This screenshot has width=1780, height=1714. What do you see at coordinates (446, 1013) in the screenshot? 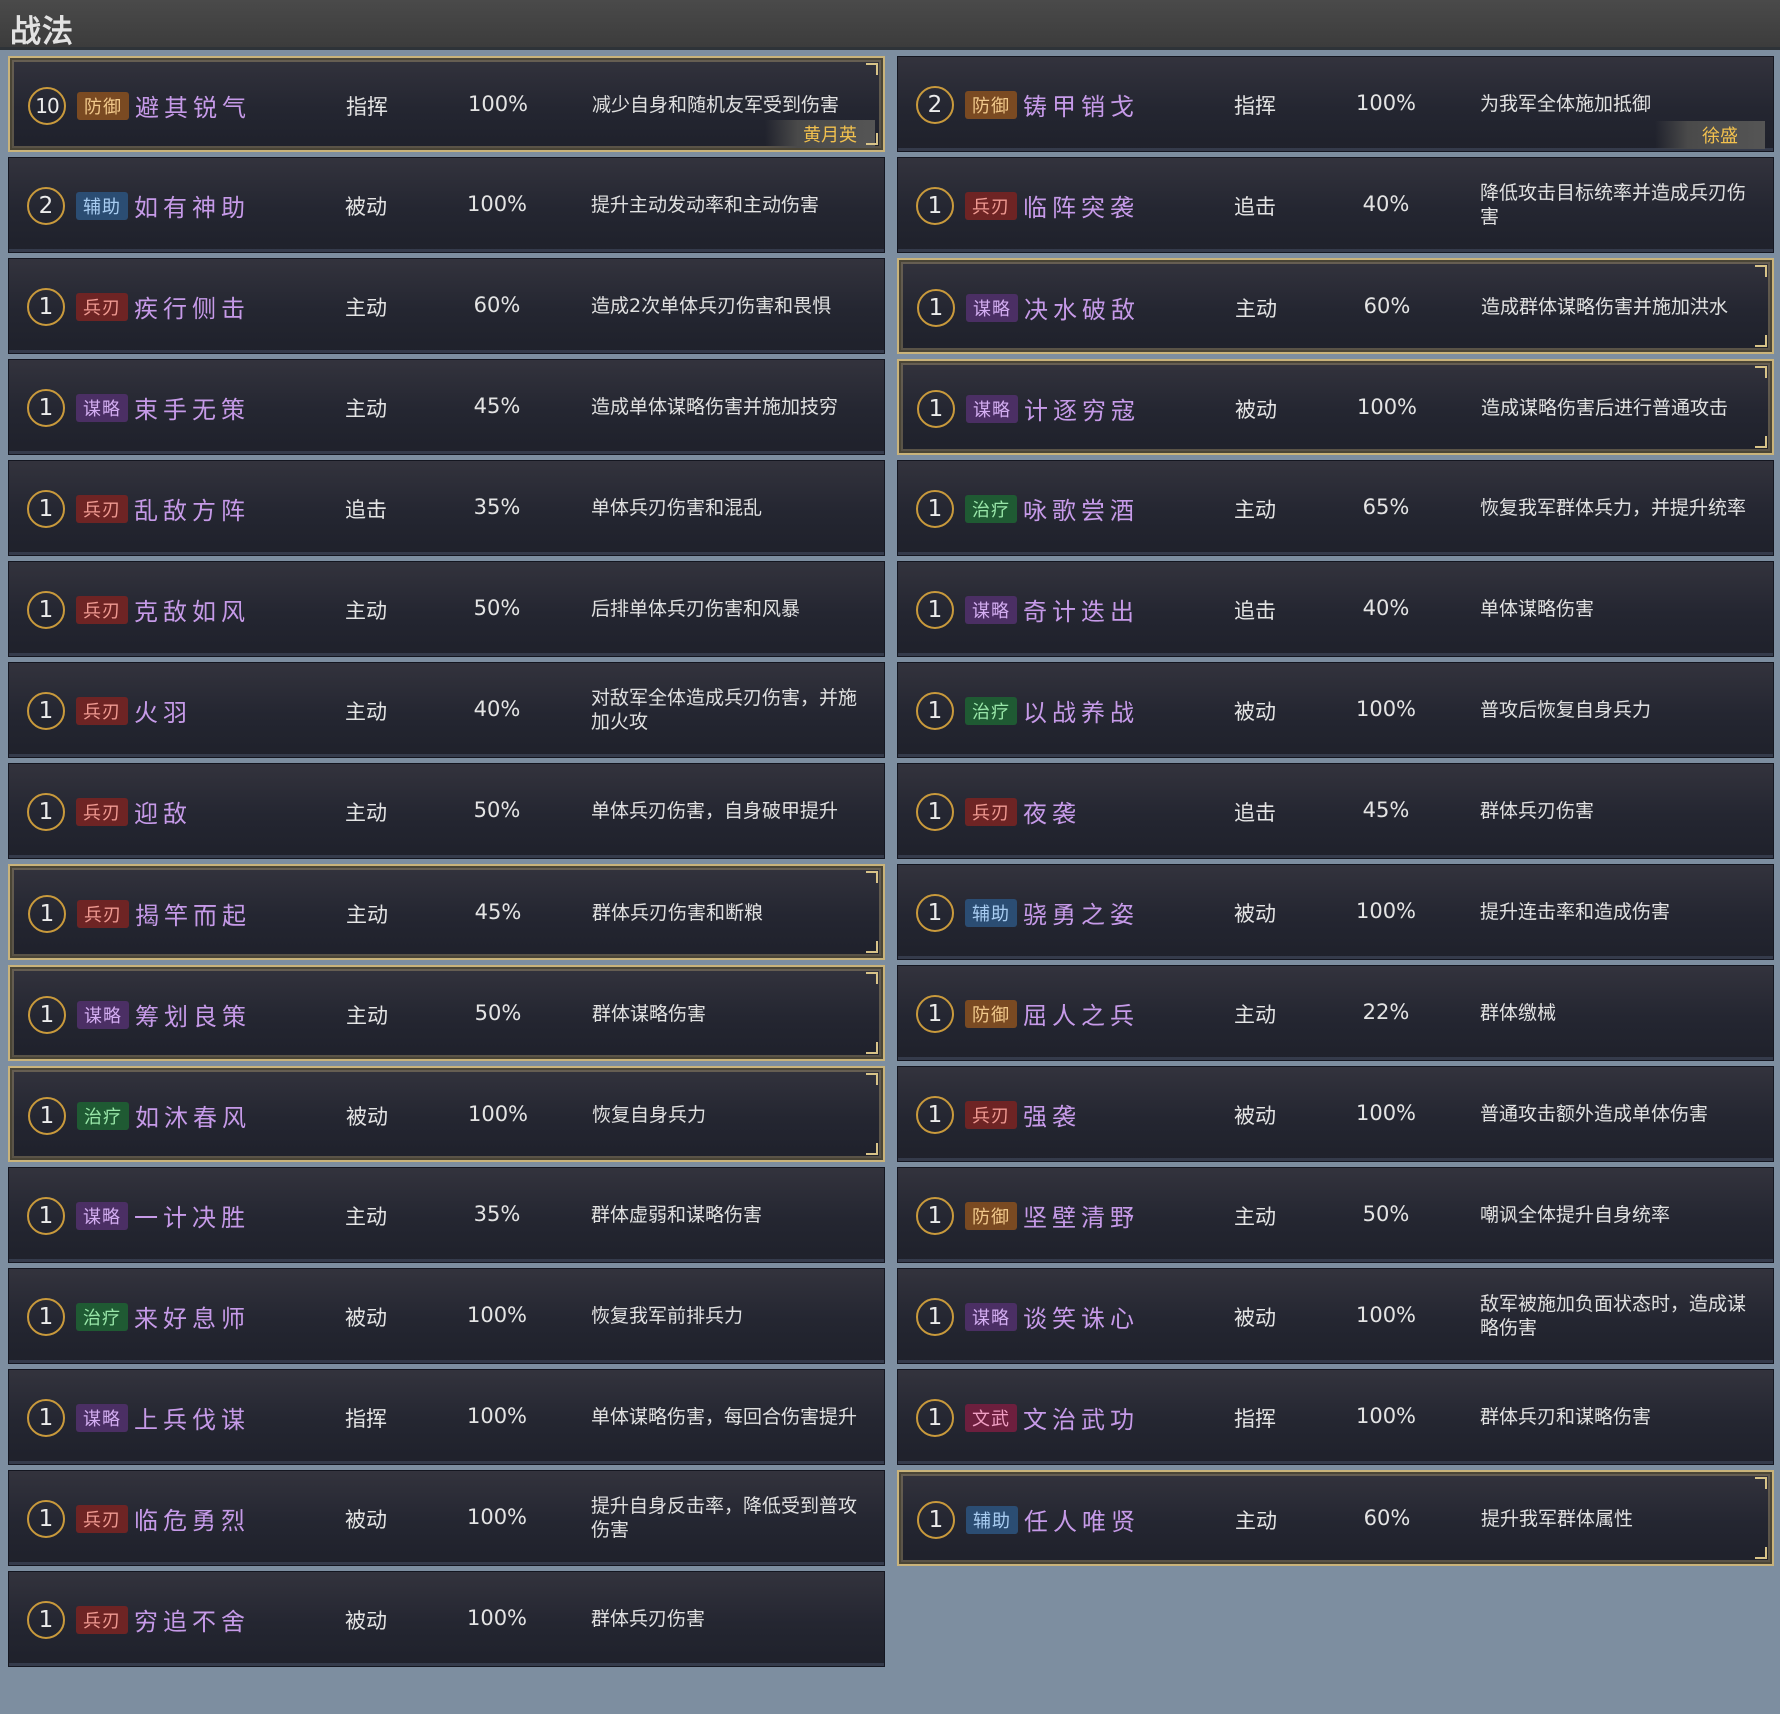
I see `skill-row: 1 谋略 筹划良策 主动 50% 群体谋略伤害` at bounding box center [446, 1013].